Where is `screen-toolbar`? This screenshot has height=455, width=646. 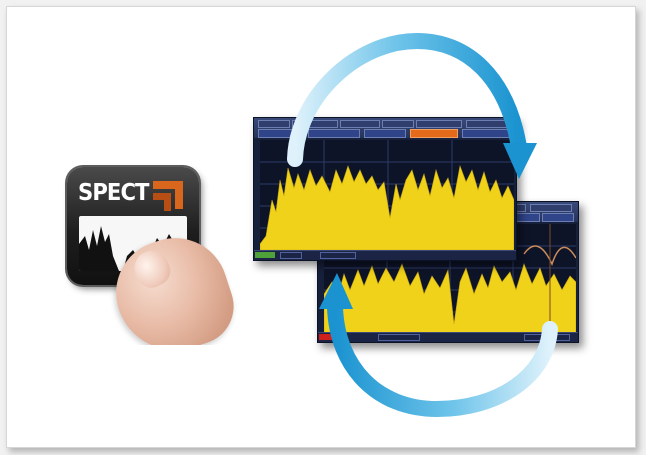 screen-toolbar is located at coordinates (385, 128).